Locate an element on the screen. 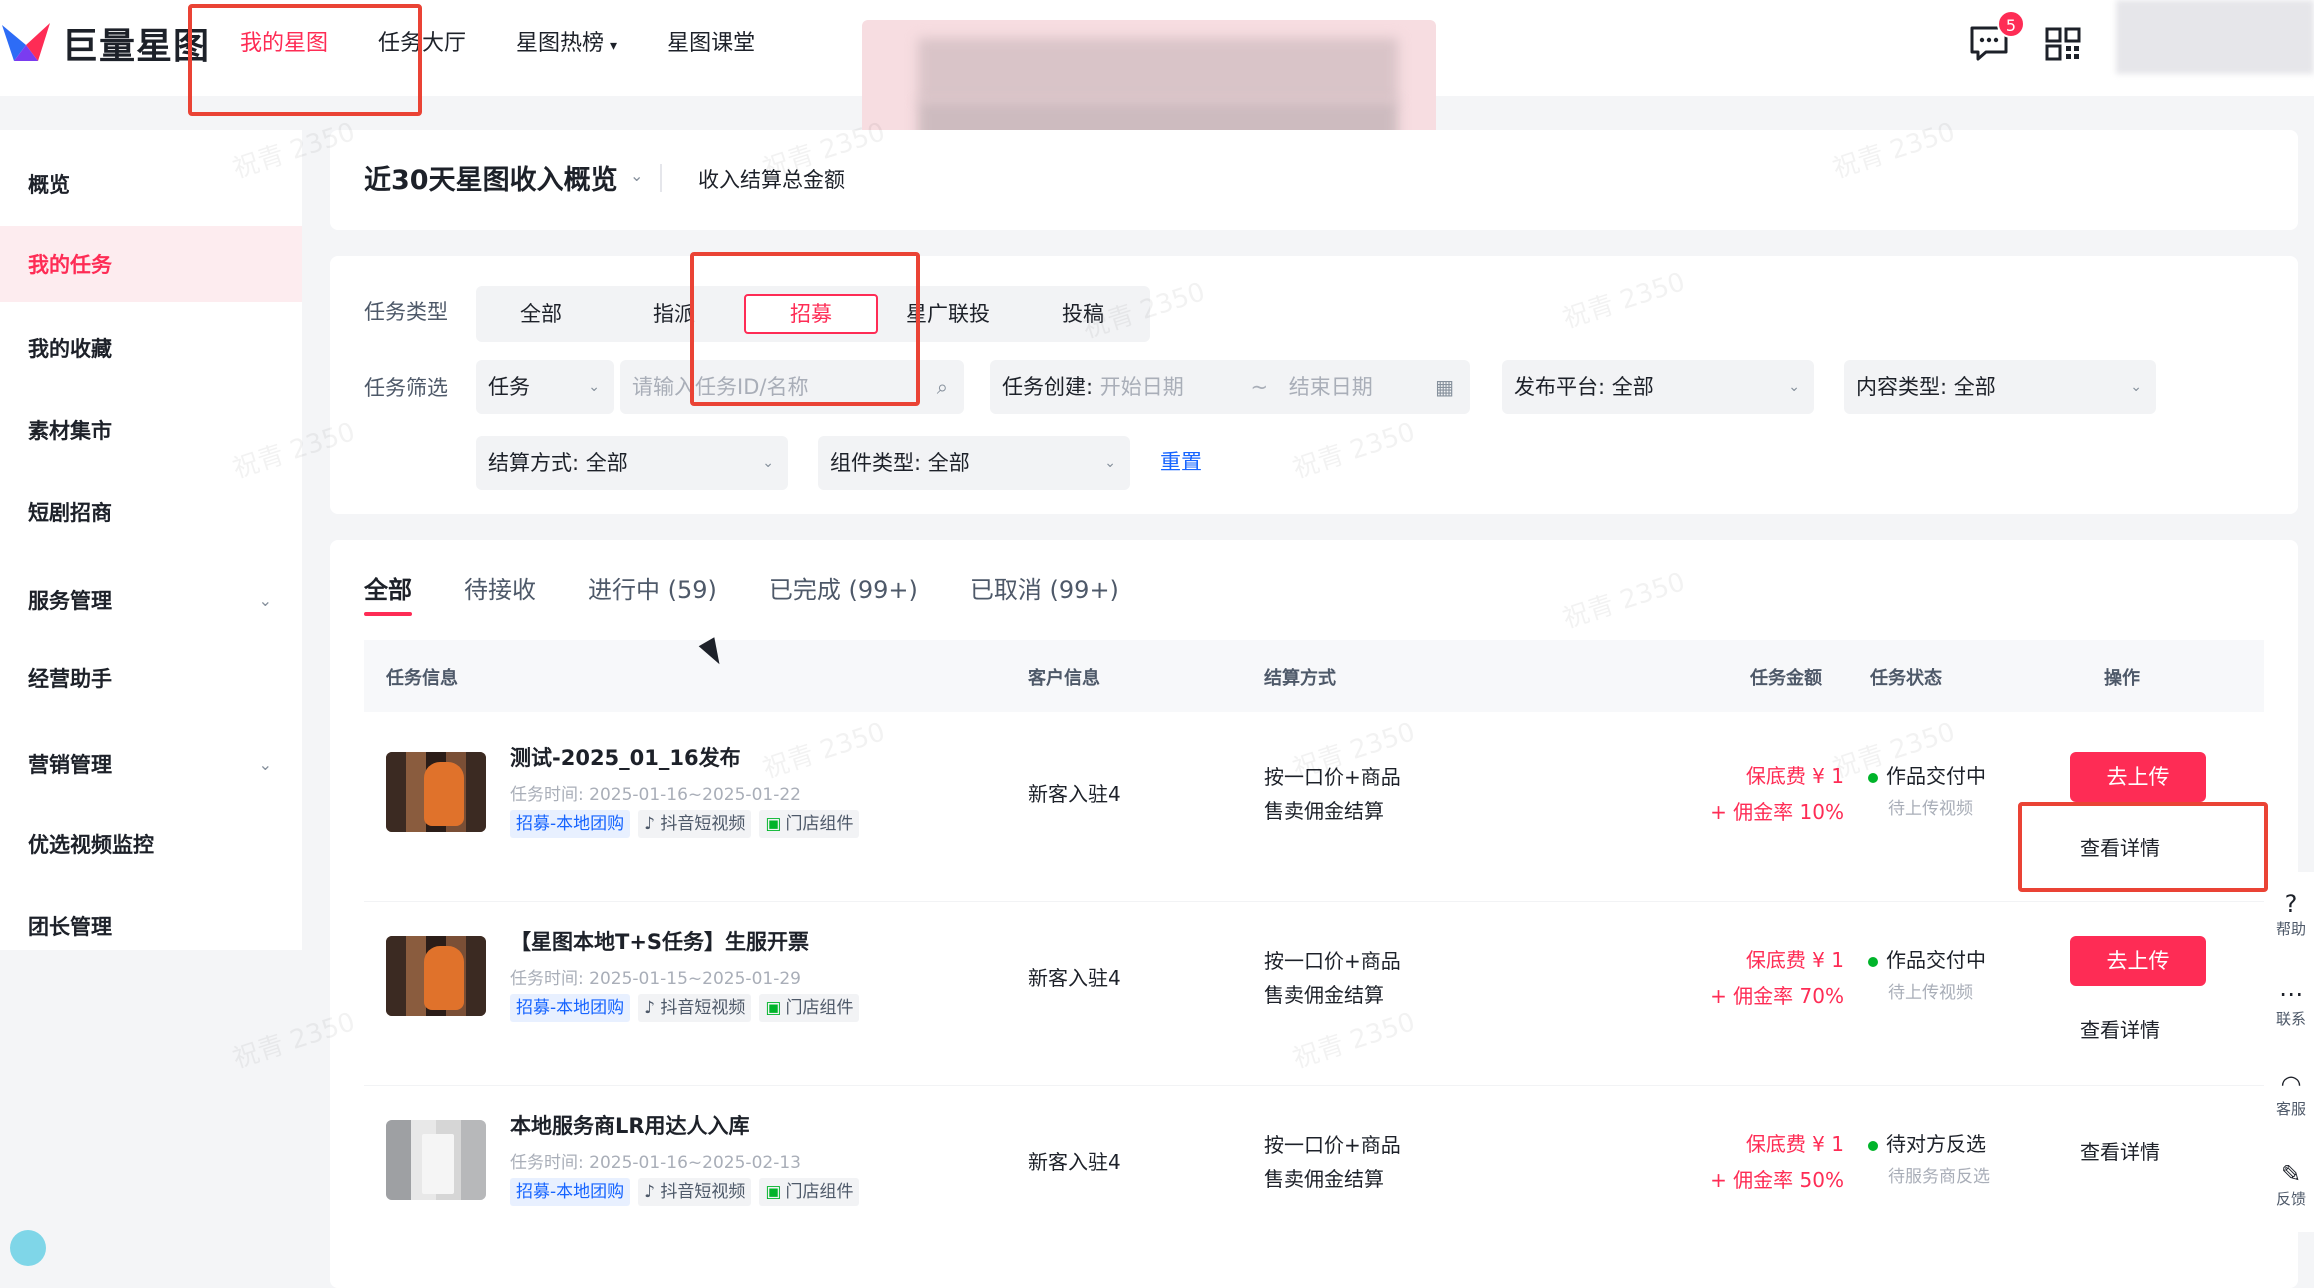 Image resolution: width=2314 pixels, height=1288 pixels. contact-button: ⋯ 联系 is located at coordinates (2291, 1004).